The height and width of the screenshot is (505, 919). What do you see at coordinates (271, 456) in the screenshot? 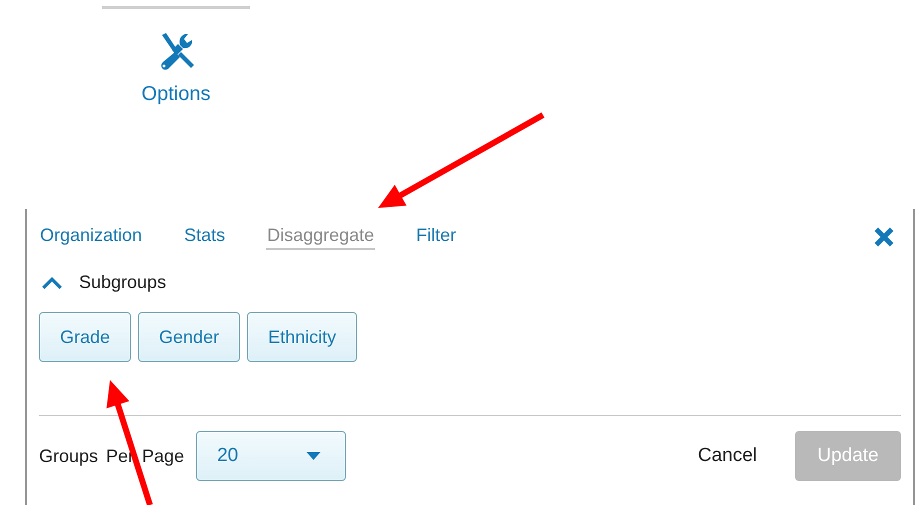
I see `groups-per-page-select: 20` at bounding box center [271, 456].